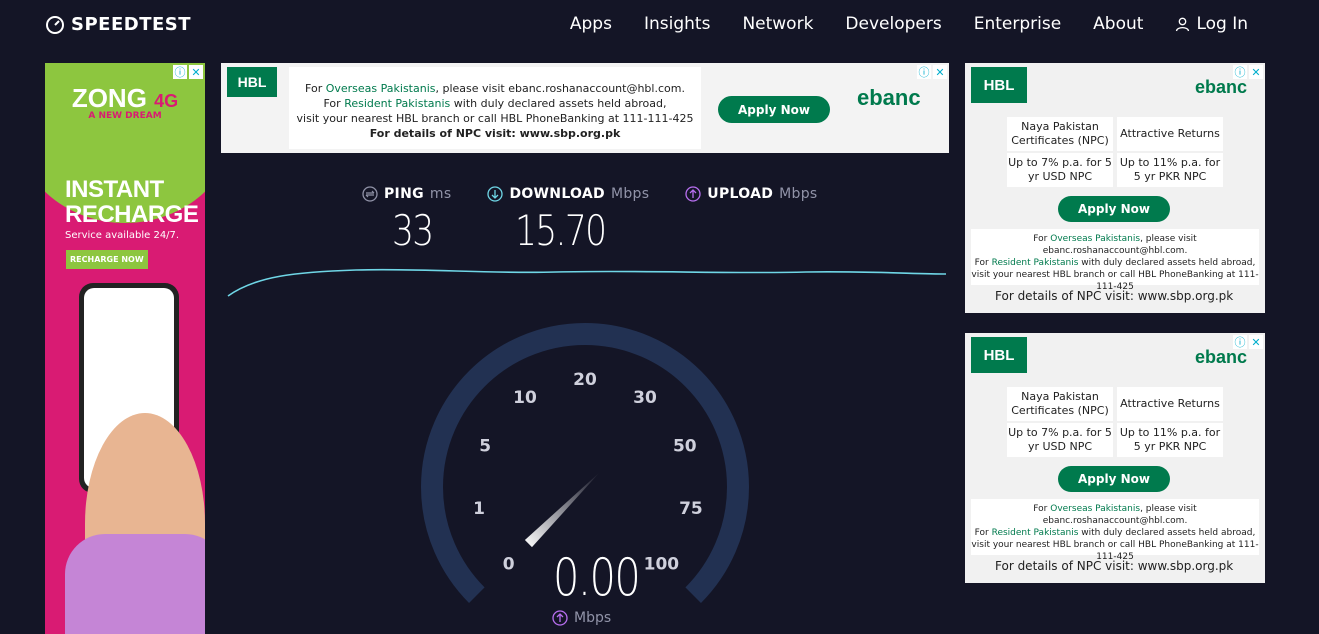  What do you see at coordinates (122, 235) in the screenshot?
I see `zong-service-text: Service available 24/7.` at bounding box center [122, 235].